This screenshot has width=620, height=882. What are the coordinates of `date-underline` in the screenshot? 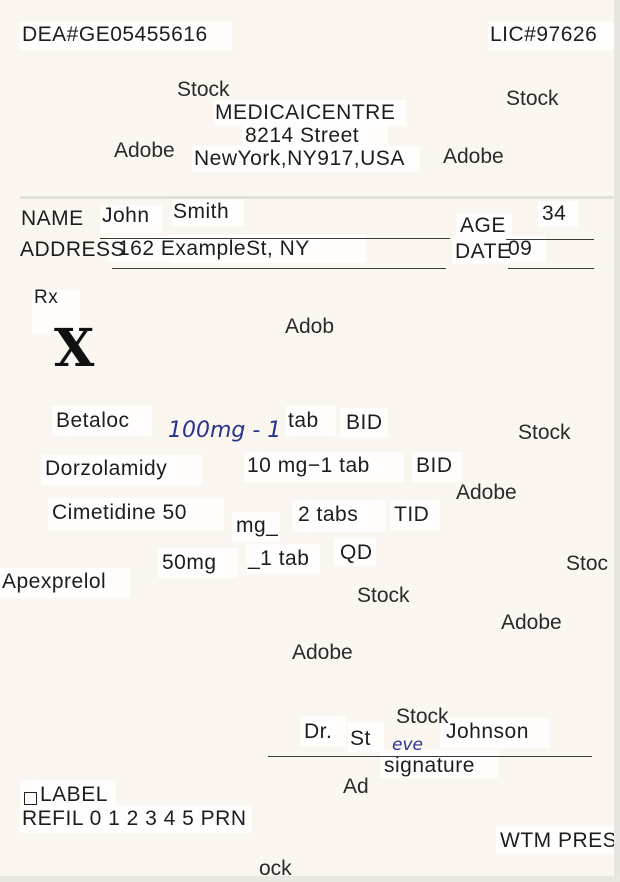 It's located at (551, 268).